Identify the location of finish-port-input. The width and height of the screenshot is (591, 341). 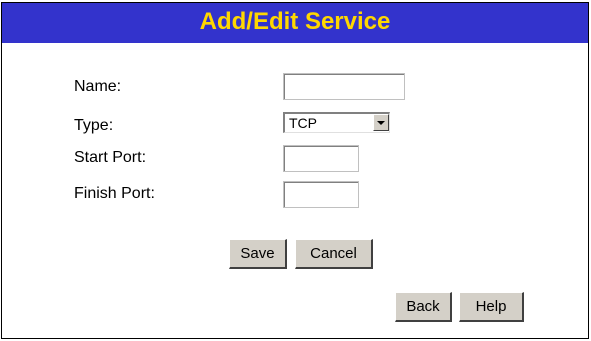
(321, 194).